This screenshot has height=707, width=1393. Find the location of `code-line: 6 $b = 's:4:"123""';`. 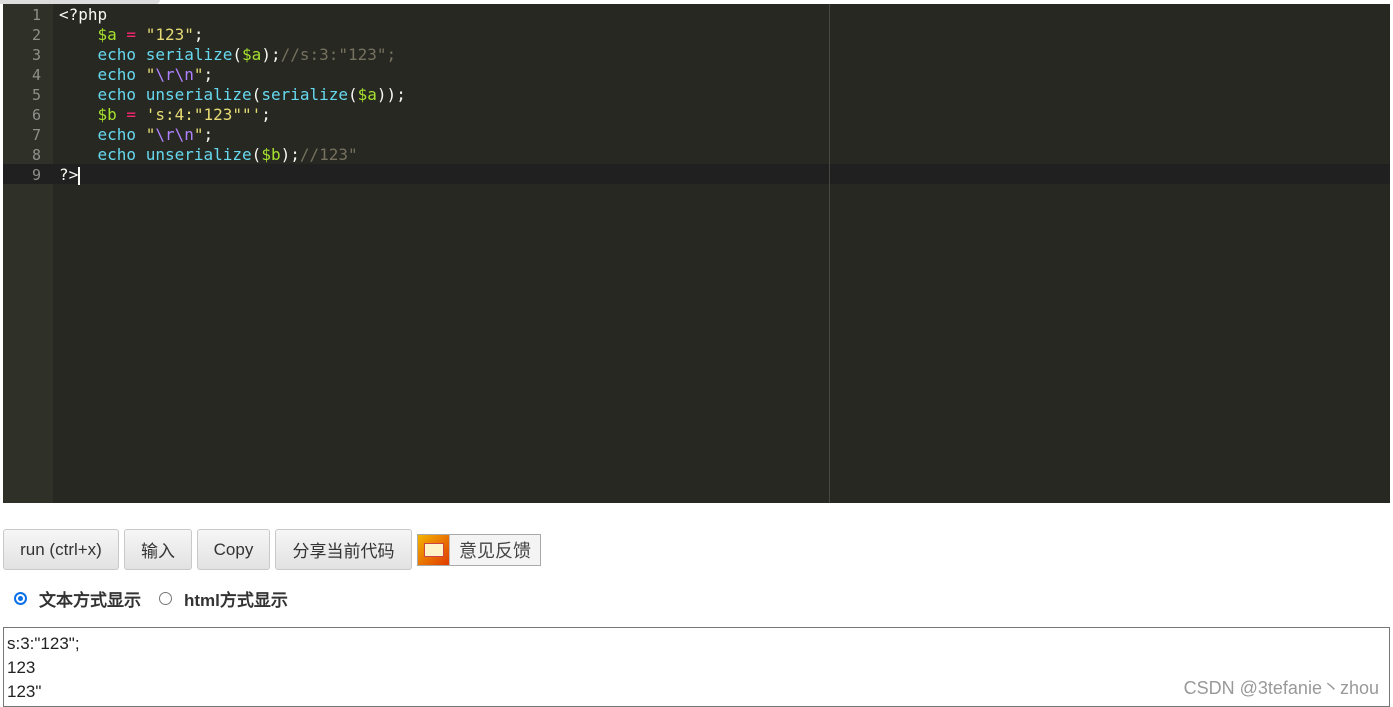

code-line: 6 $b = 's:4:"123""'; is located at coordinates (696, 115).